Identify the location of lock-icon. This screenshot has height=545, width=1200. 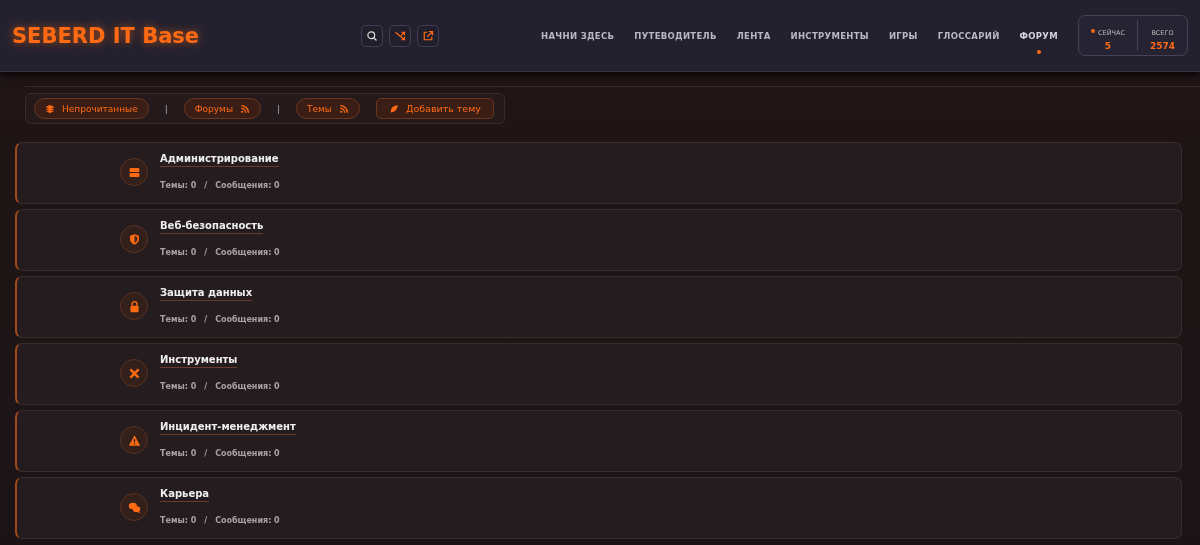
(134, 306).